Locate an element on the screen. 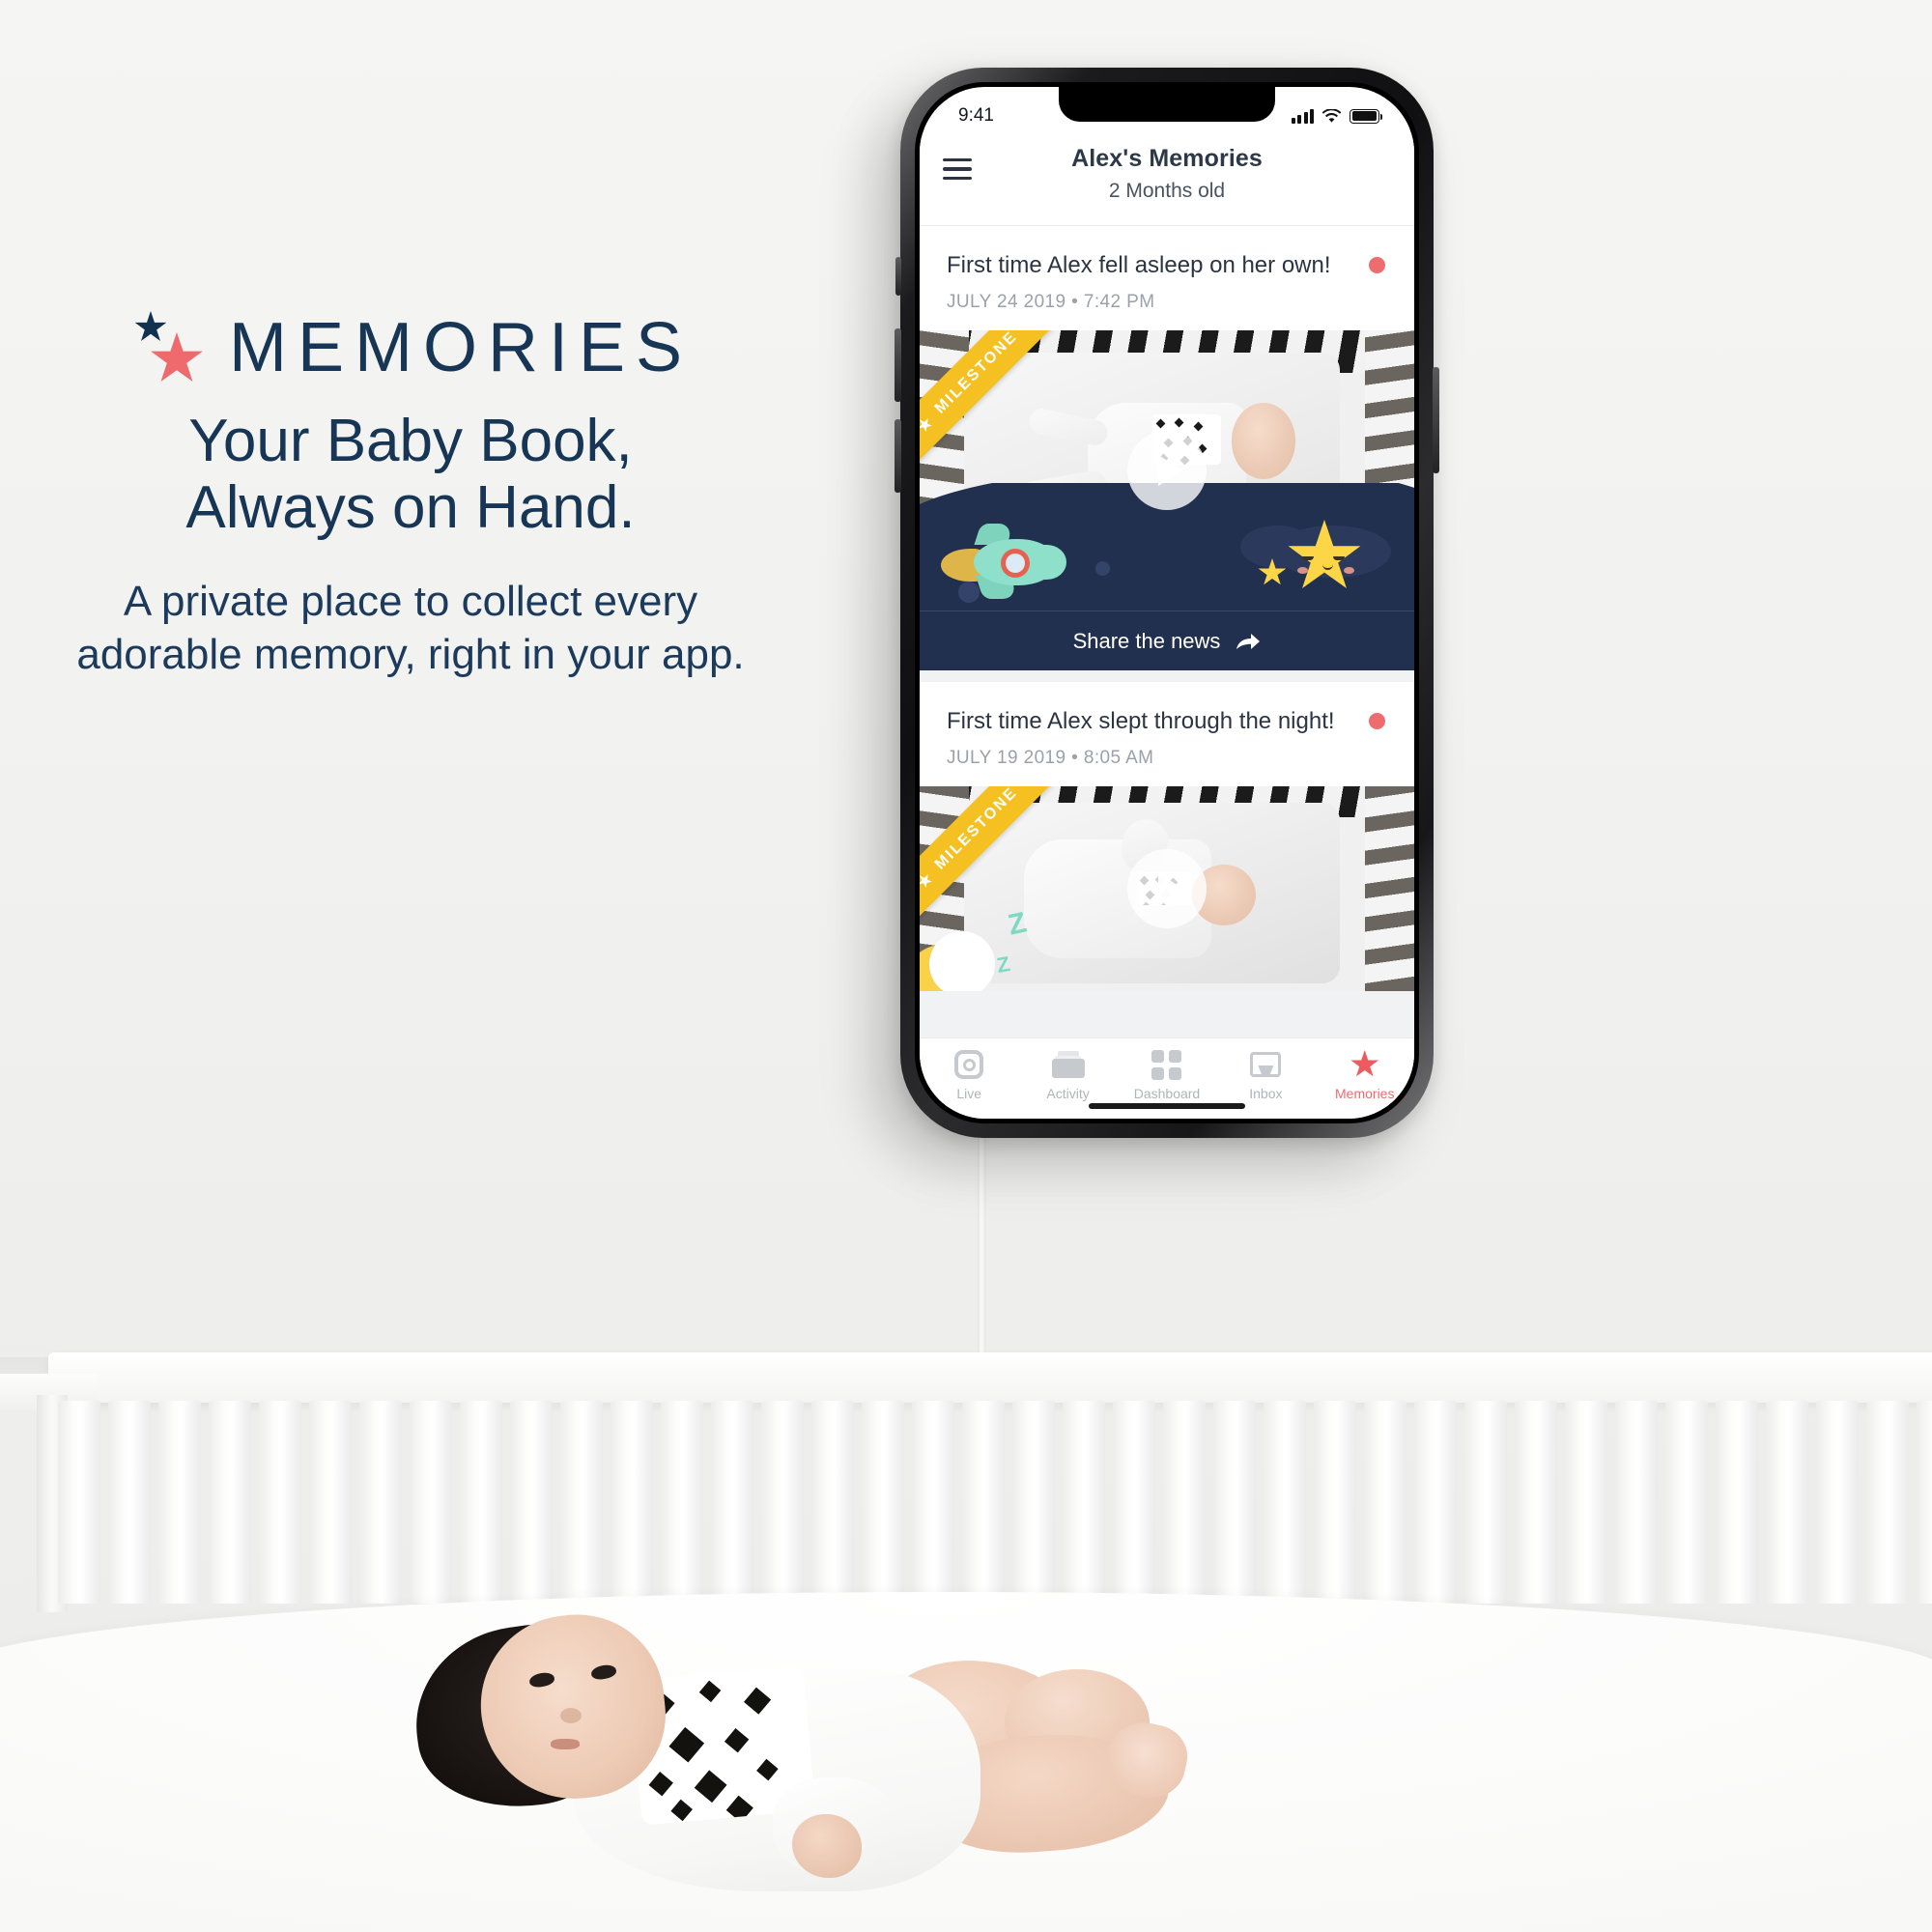 Image resolution: width=1932 pixels, height=1932 pixels. app-header: Alex's Memories 2 Months old is located at coordinates (1167, 181).